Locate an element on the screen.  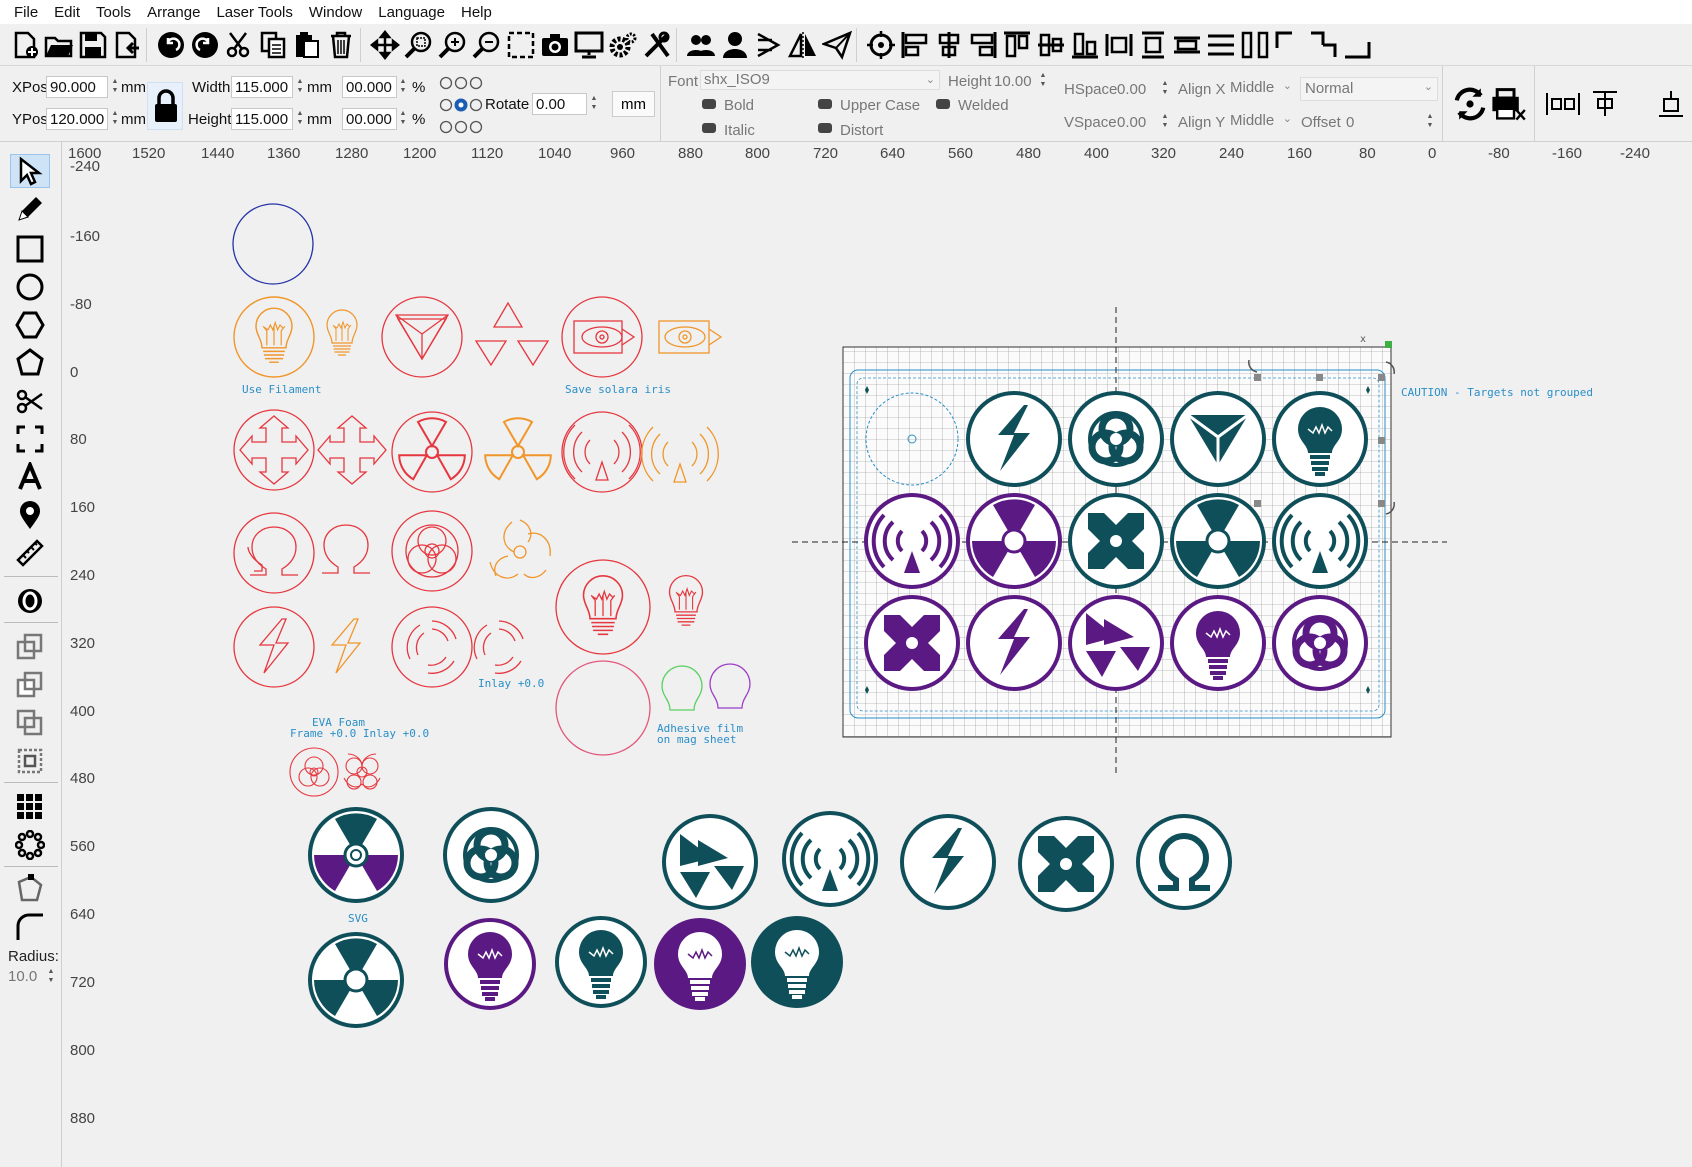
pencil-icon is located at coordinates (30, 209).